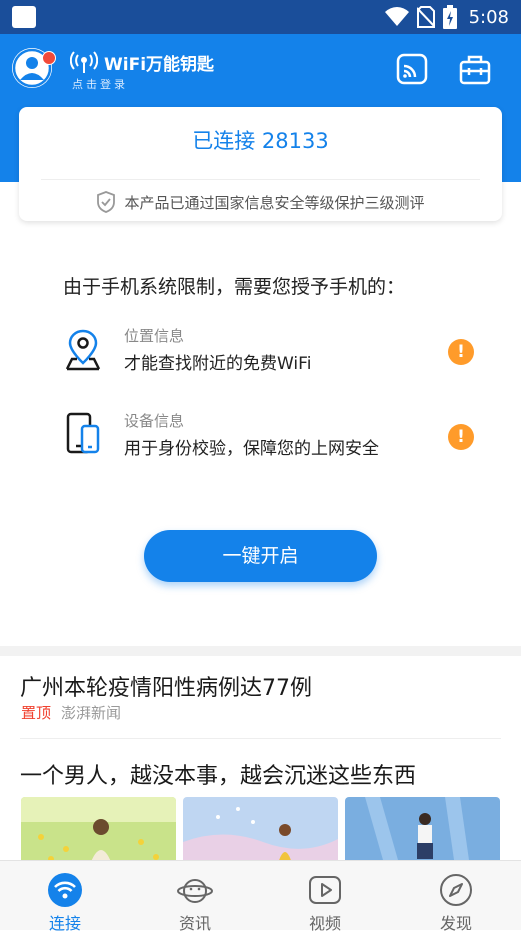  I want to click on tab-video: 视频, so click(325, 897).